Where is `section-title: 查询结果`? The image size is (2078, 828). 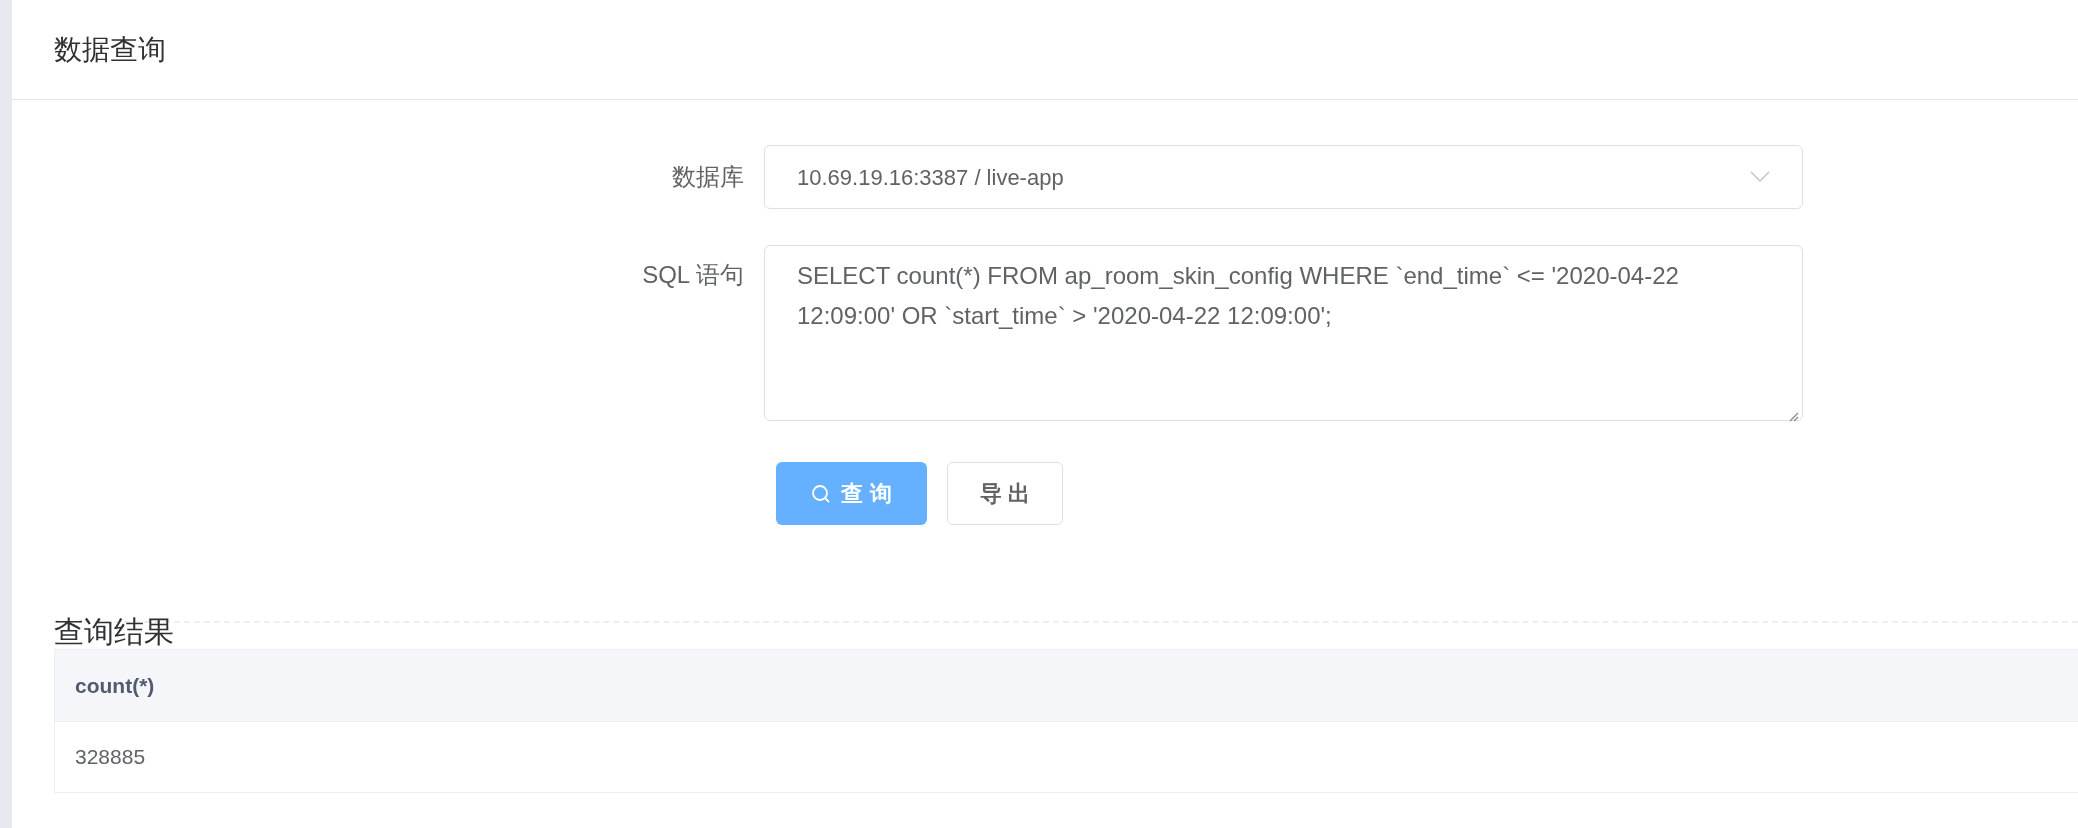 section-title: 查询结果 is located at coordinates (114, 632).